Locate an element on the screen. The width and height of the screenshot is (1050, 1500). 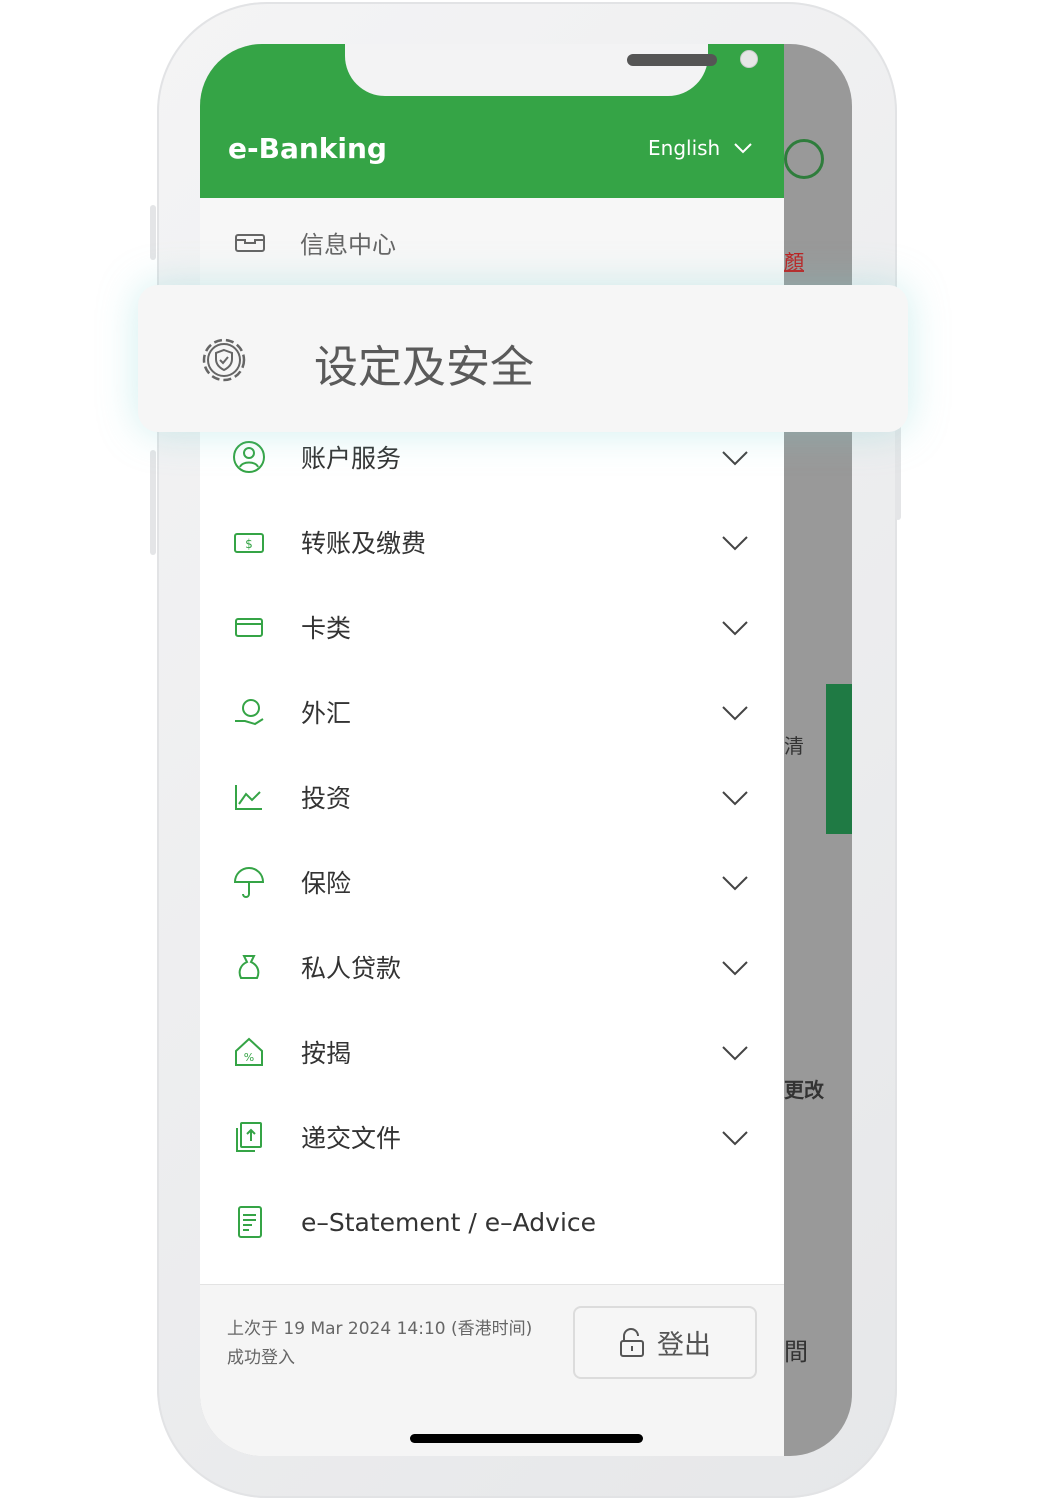
menu-label: 信息中心 is located at coordinates (348, 244).